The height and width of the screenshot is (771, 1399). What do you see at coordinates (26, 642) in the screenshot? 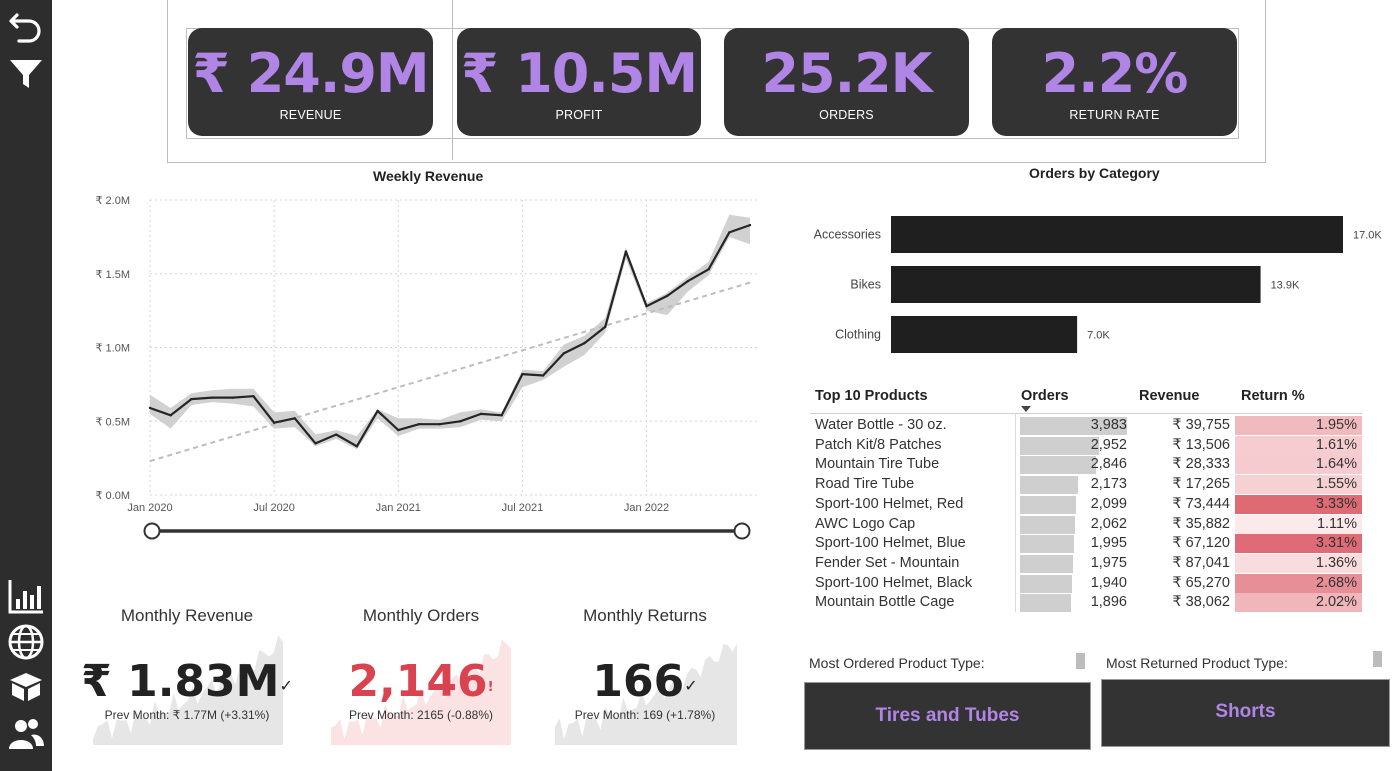
I see `globe-icon` at bounding box center [26, 642].